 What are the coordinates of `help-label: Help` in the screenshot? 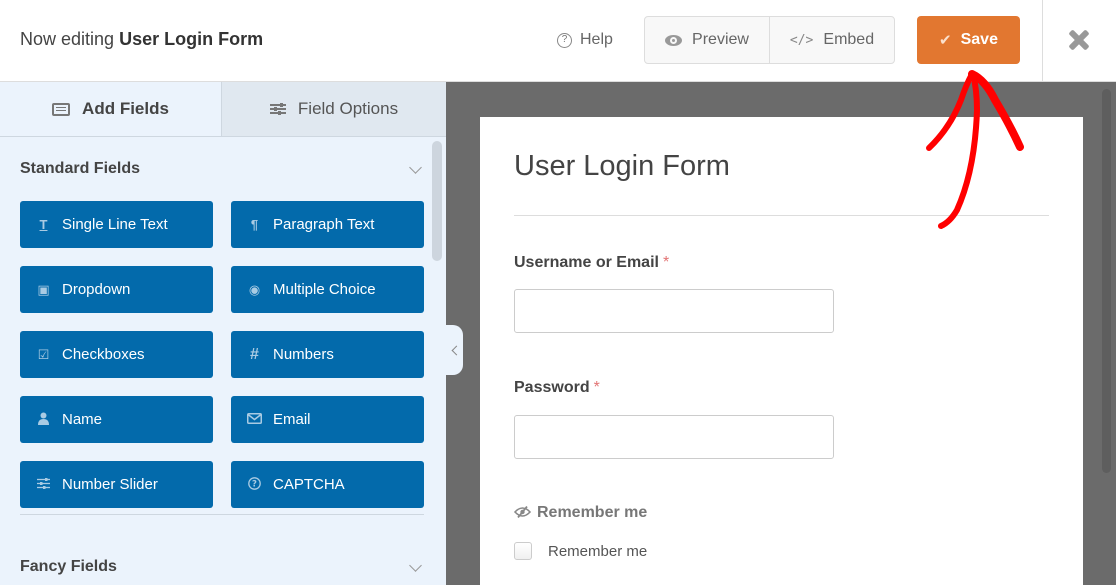 It's located at (596, 39).